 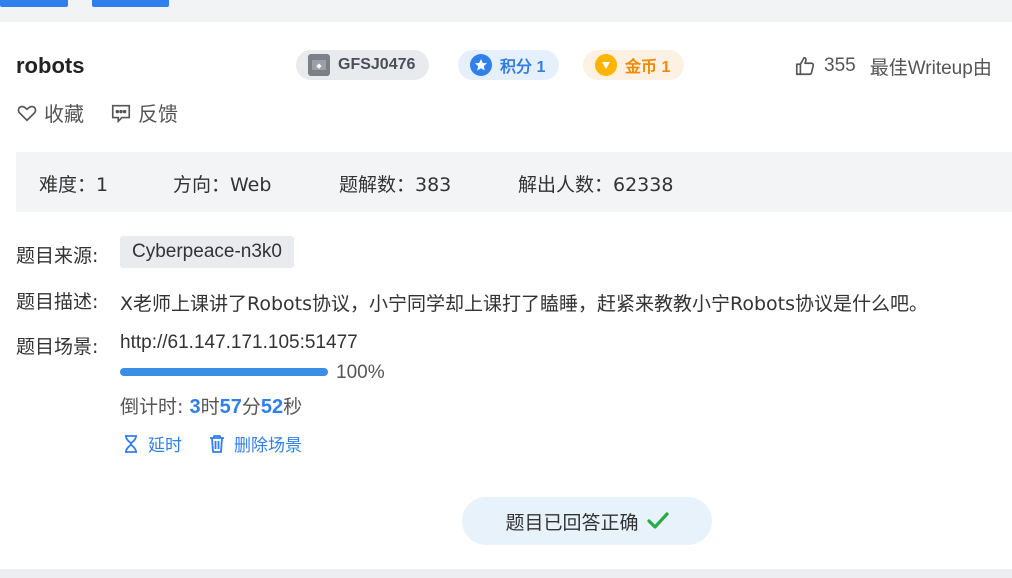 What do you see at coordinates (230, 407) in the screenshot?
I see `countdown-minutes: 57` at bounding box center [230, 407].